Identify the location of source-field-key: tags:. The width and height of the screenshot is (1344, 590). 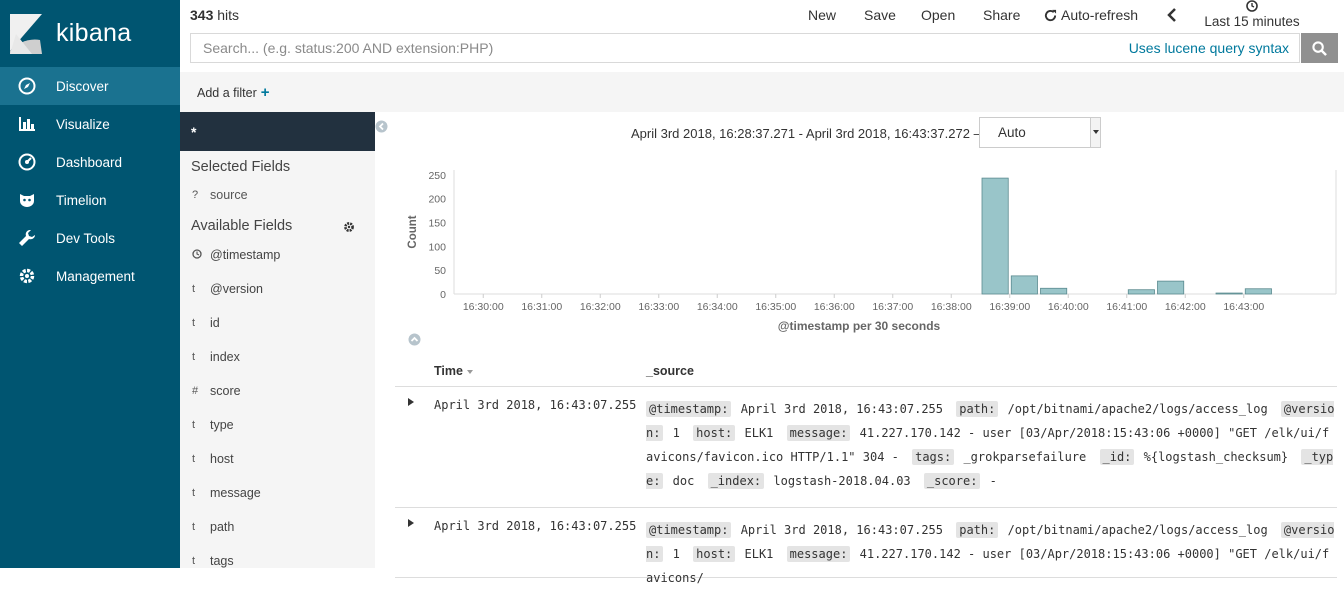
(933, 457).